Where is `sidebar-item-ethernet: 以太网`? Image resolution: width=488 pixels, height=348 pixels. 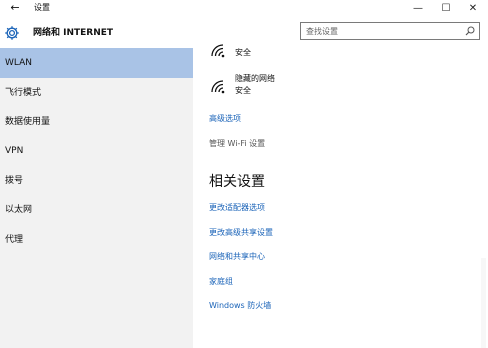
sidebar-item-ethernet: 以太网 is located at coordinates (96, 210).